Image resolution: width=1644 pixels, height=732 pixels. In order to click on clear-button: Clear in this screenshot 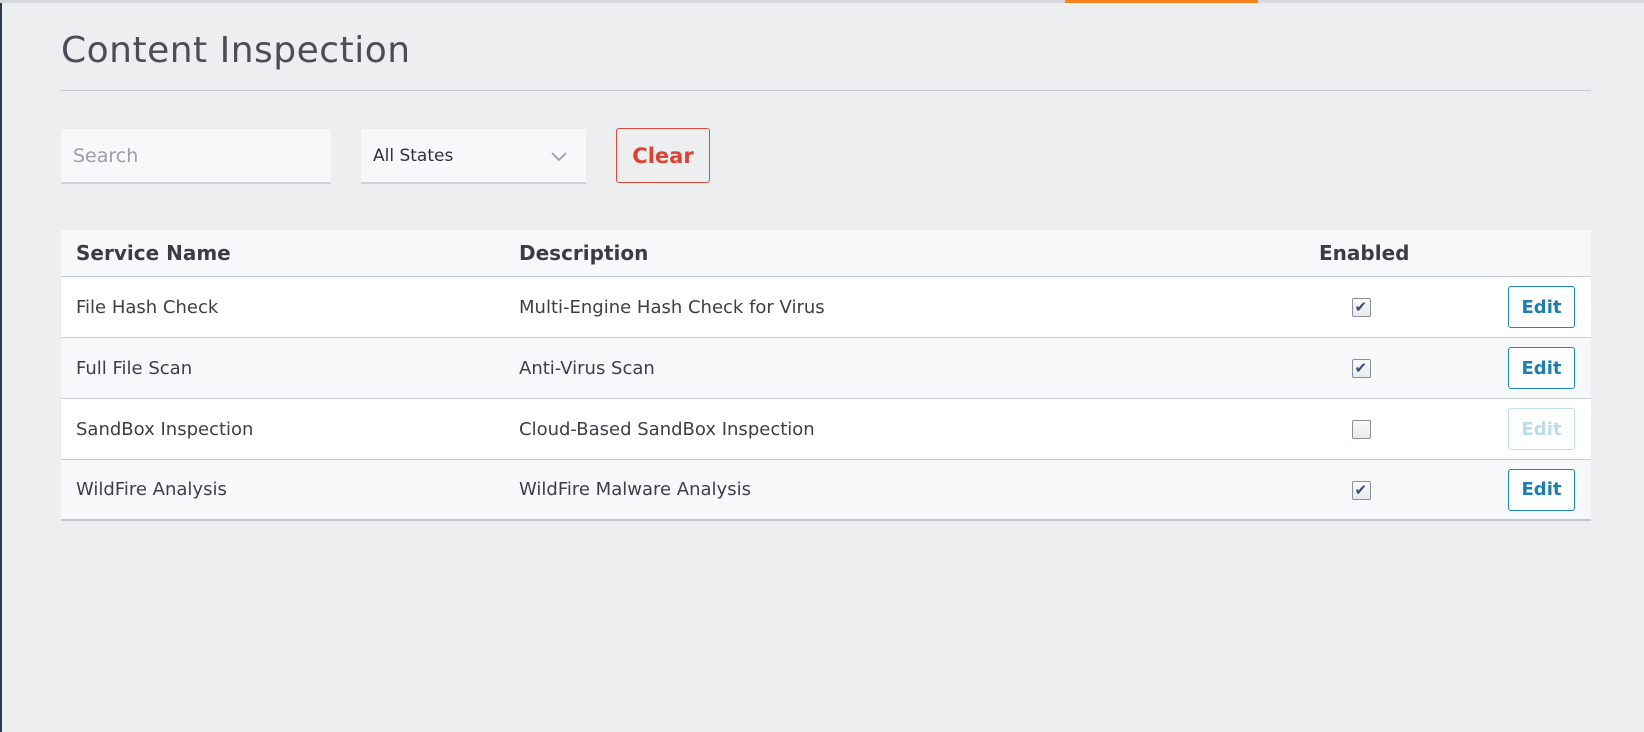, I will do `click(663, 155)`.